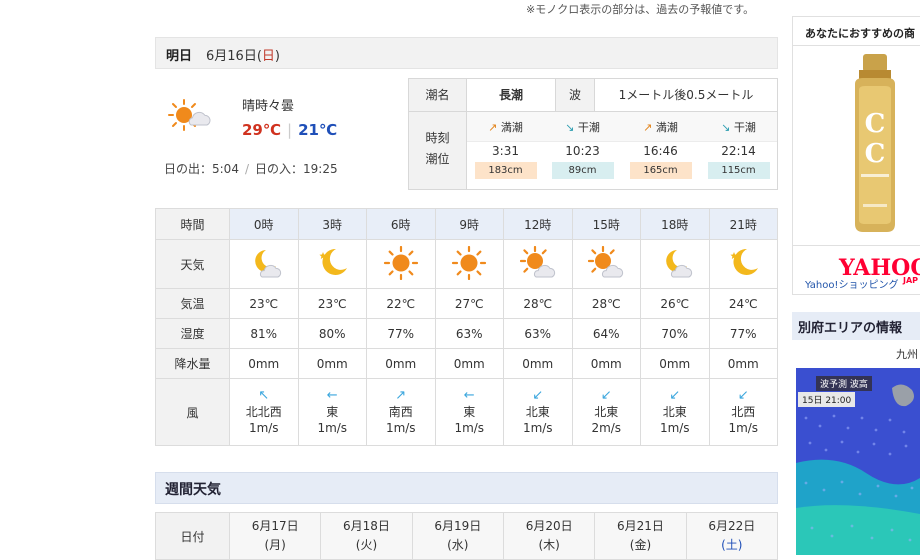 This screenshot has width=920, height=560. I want to click on sun-icon, so click(400, 262).